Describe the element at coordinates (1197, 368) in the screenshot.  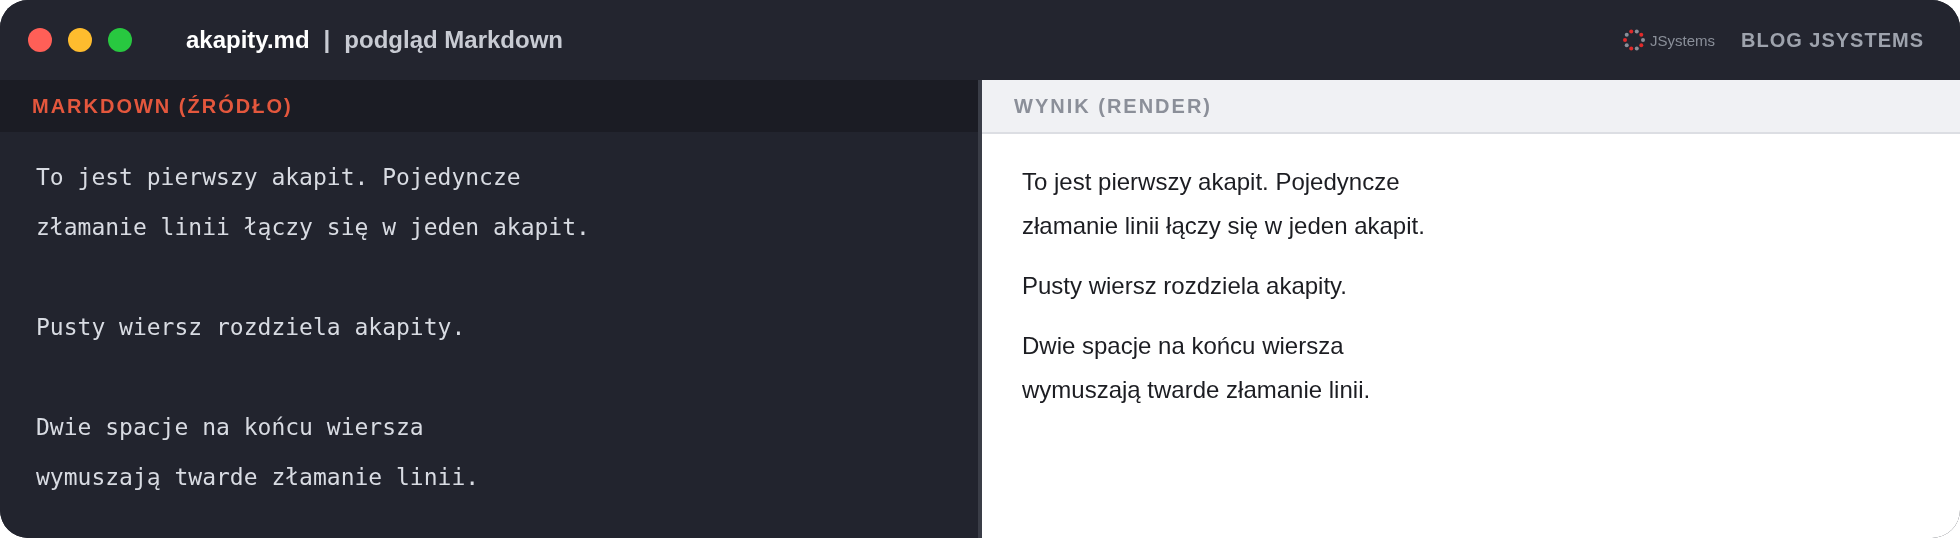
I see `paragraph: Dwie spacje na końcu wiersza wymuszają twarde złamanie linii.` at that location.